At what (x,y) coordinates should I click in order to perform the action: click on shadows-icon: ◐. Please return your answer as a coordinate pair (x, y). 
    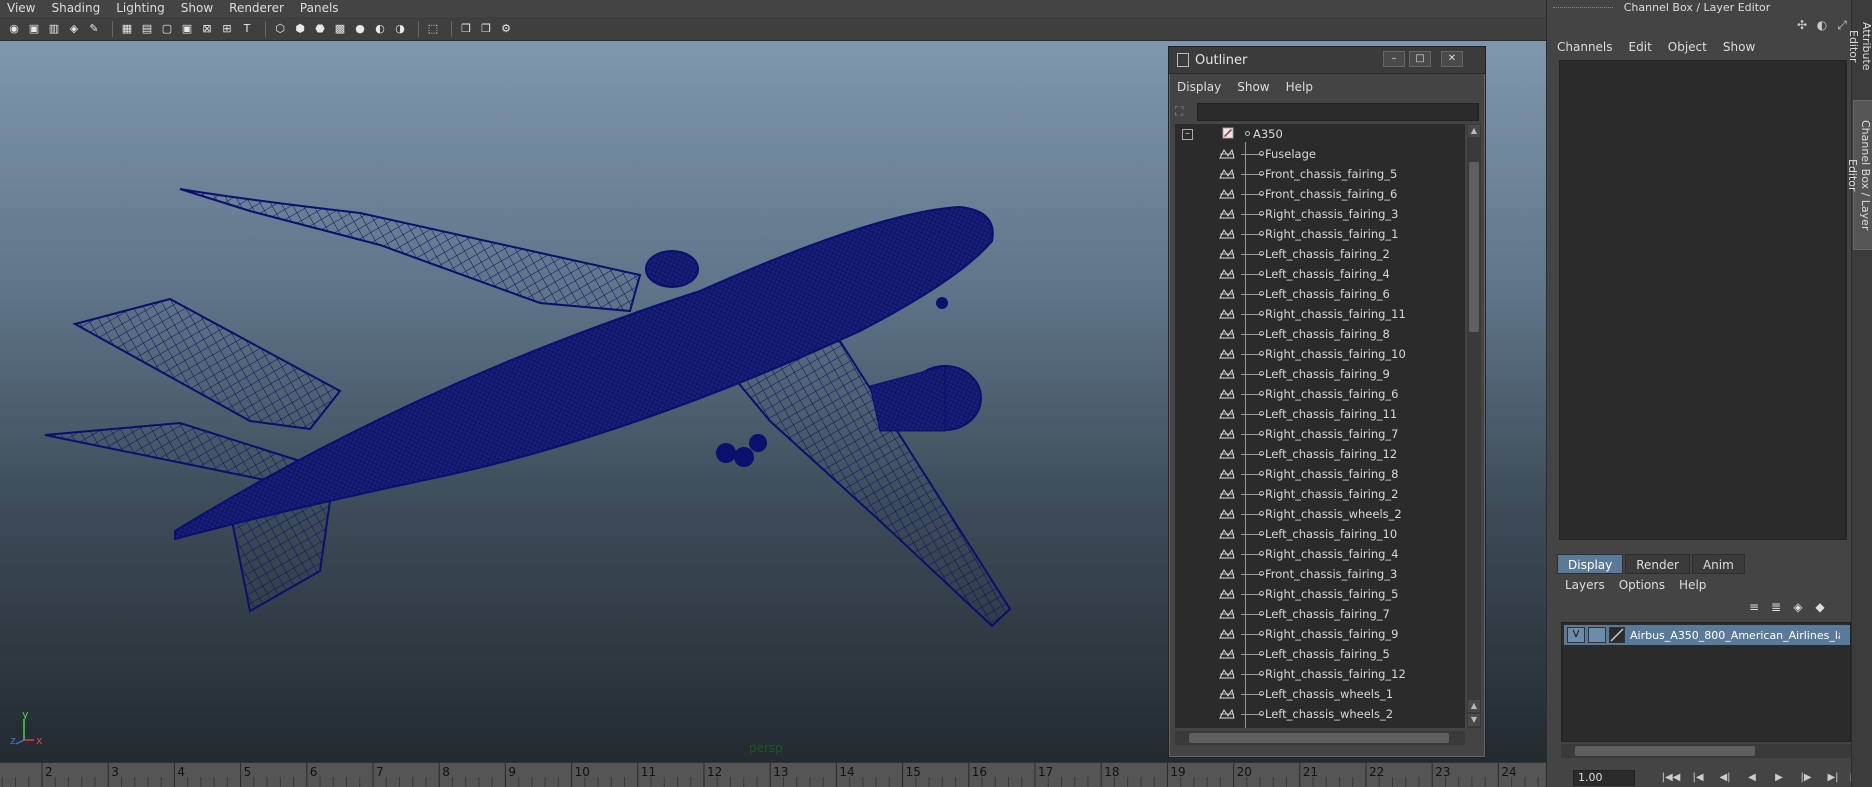
    Looking at the image, I should click on (380, 29).